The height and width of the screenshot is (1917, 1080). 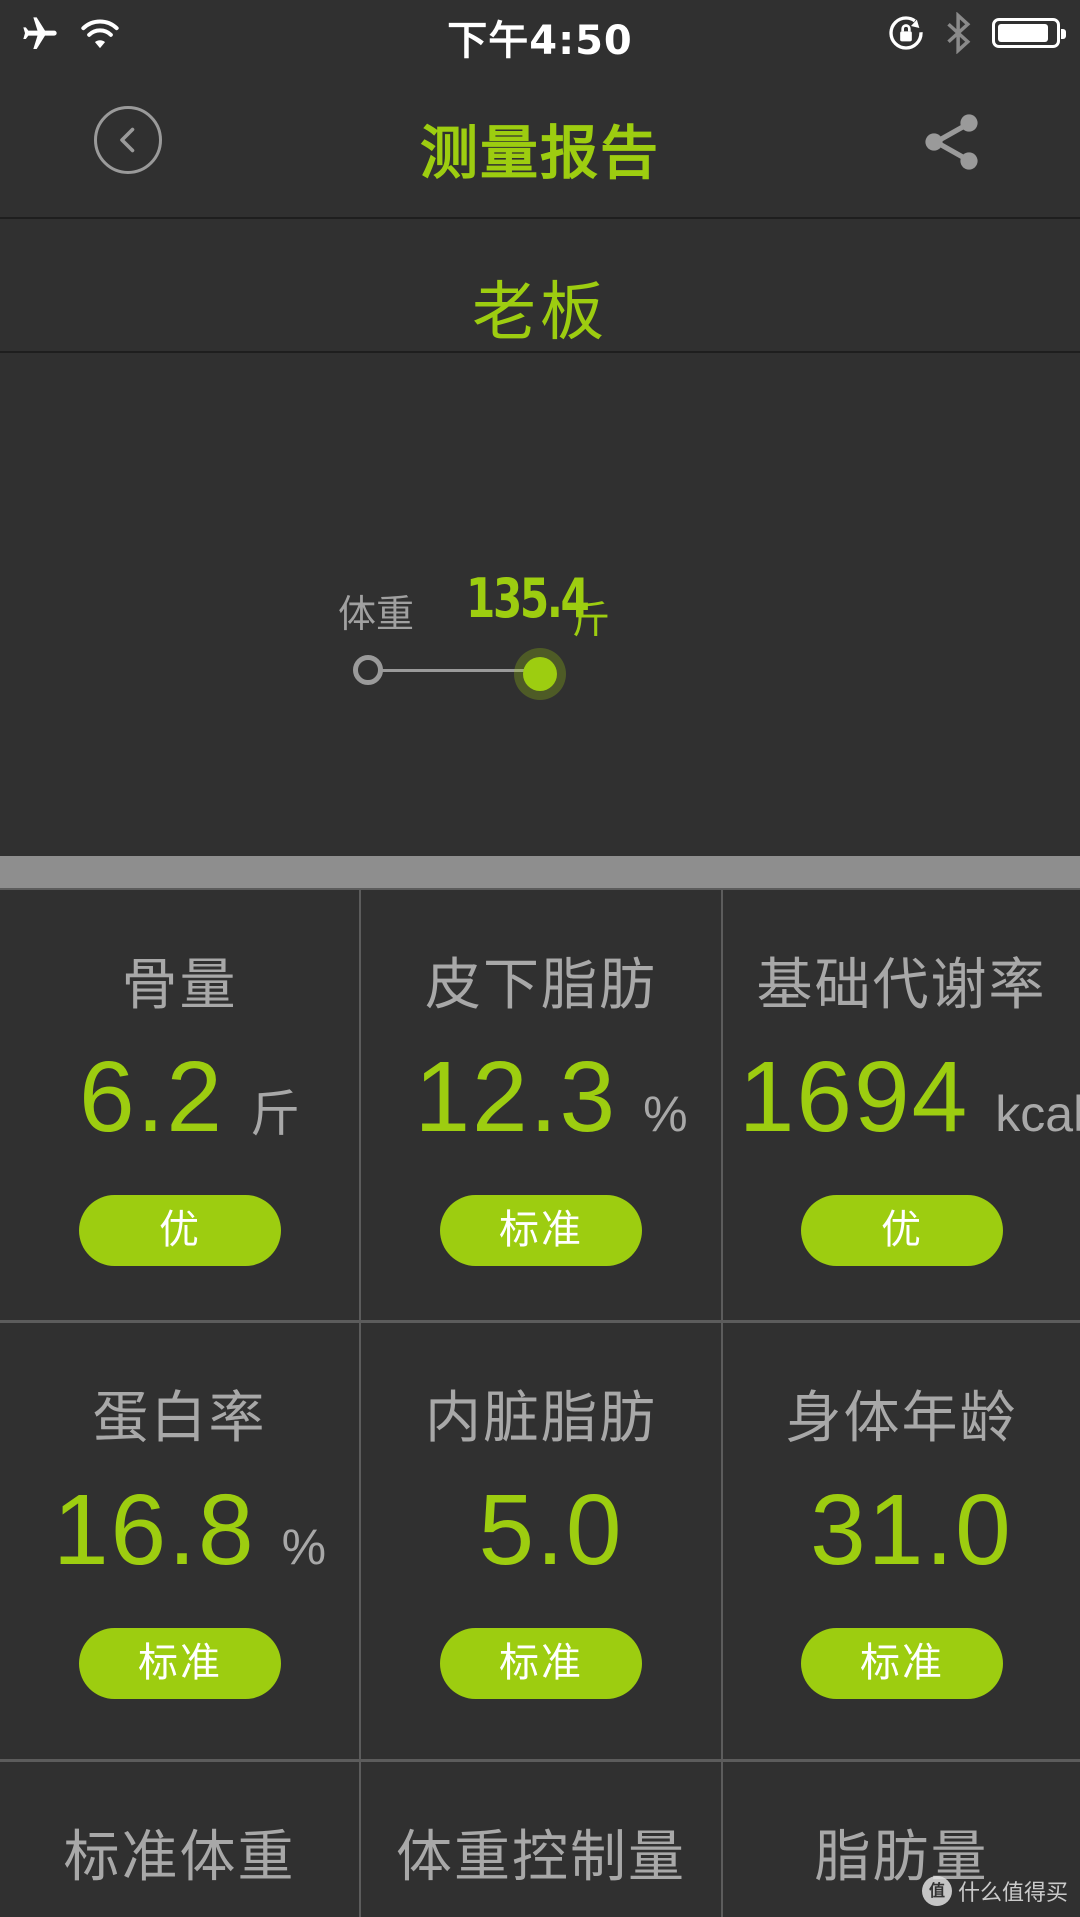 I want to click on metric-card: 基础代谢率 1694 kcal 优, so click(x=901, y=1105).